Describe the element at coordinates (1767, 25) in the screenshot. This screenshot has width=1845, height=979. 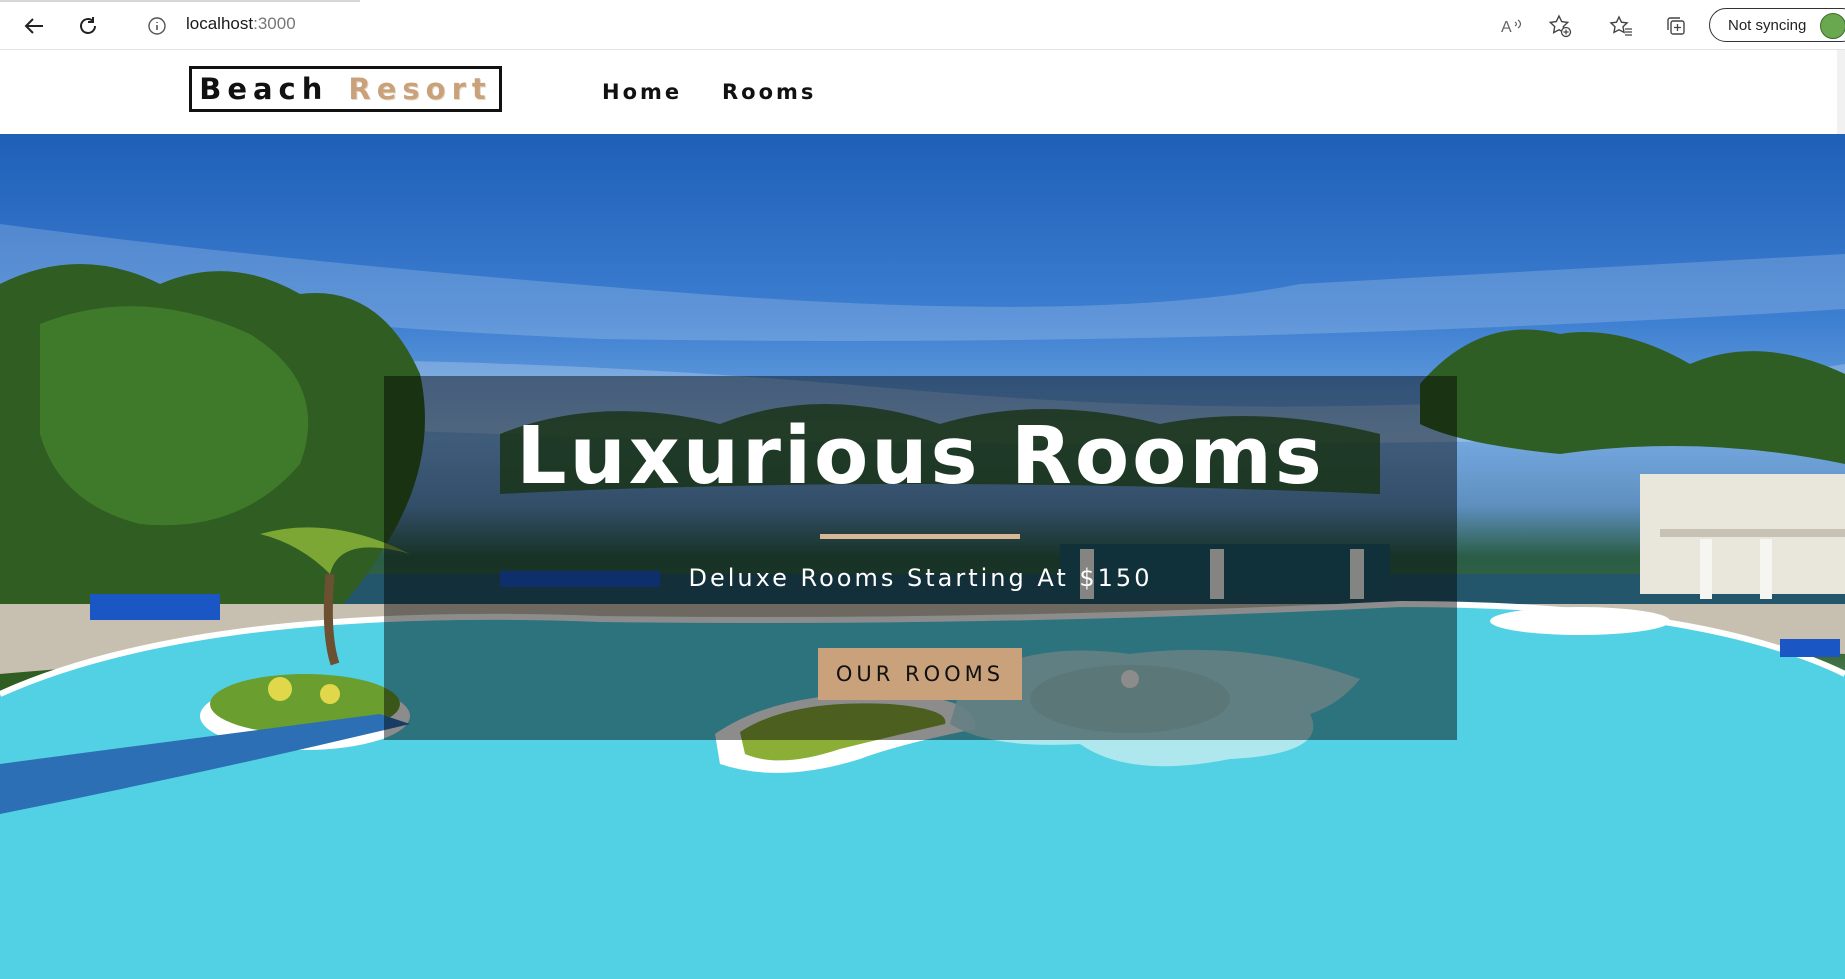
I see `sync-label: Not syncing` at that location.